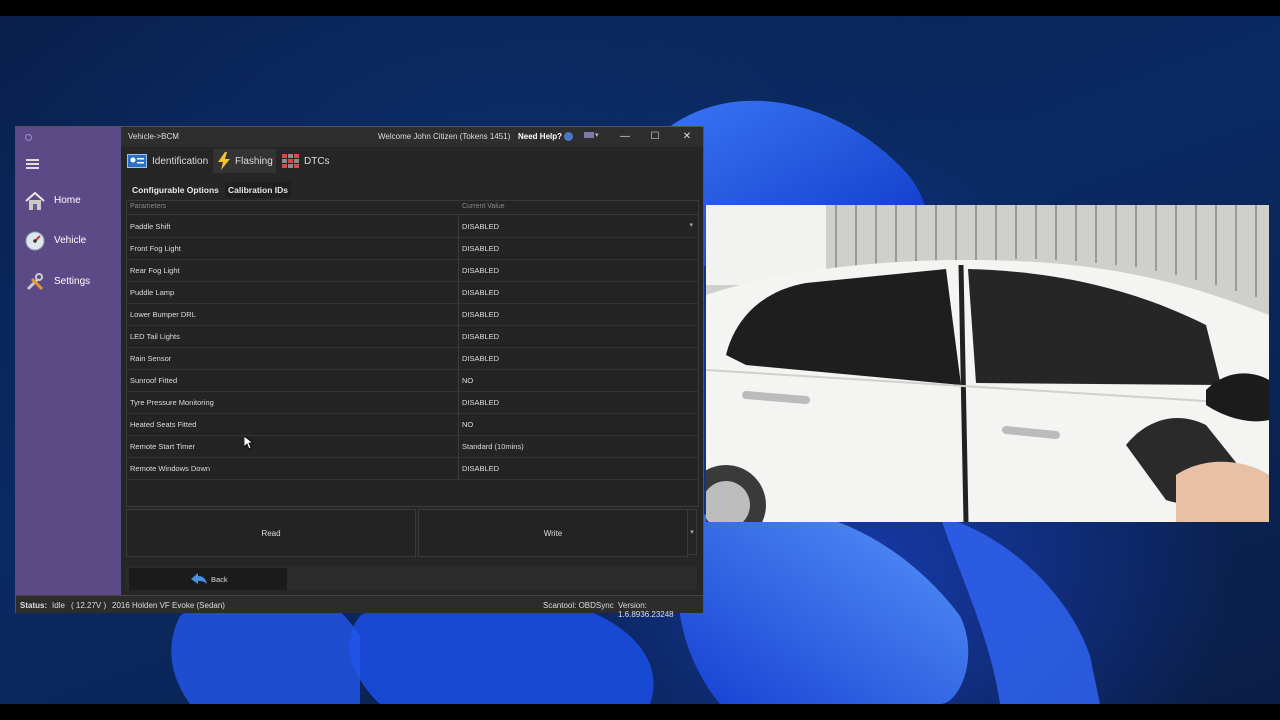 The image size is (1280, 720). Describe the element at coordinates (254, 161) in the screenshot. I see `tab-label: Flashing` at that location.